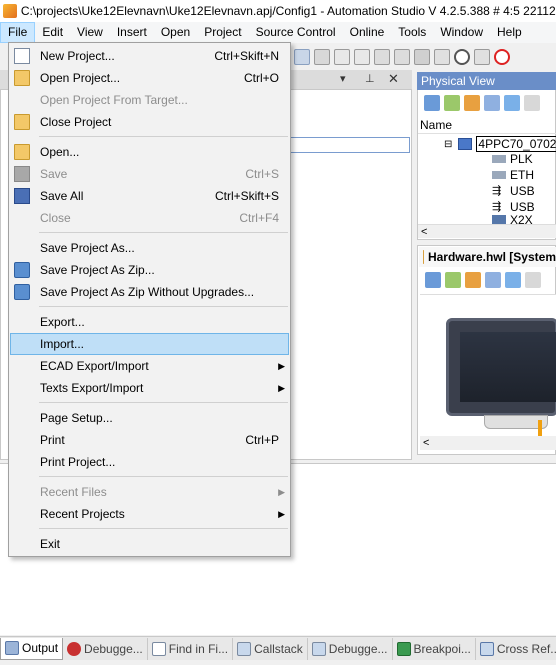 The image size is (556, 665). Describe the element at coordinates (262, 174) in the screenshot. I see `menu-item-shortcut: Ctrl+S` at that location.